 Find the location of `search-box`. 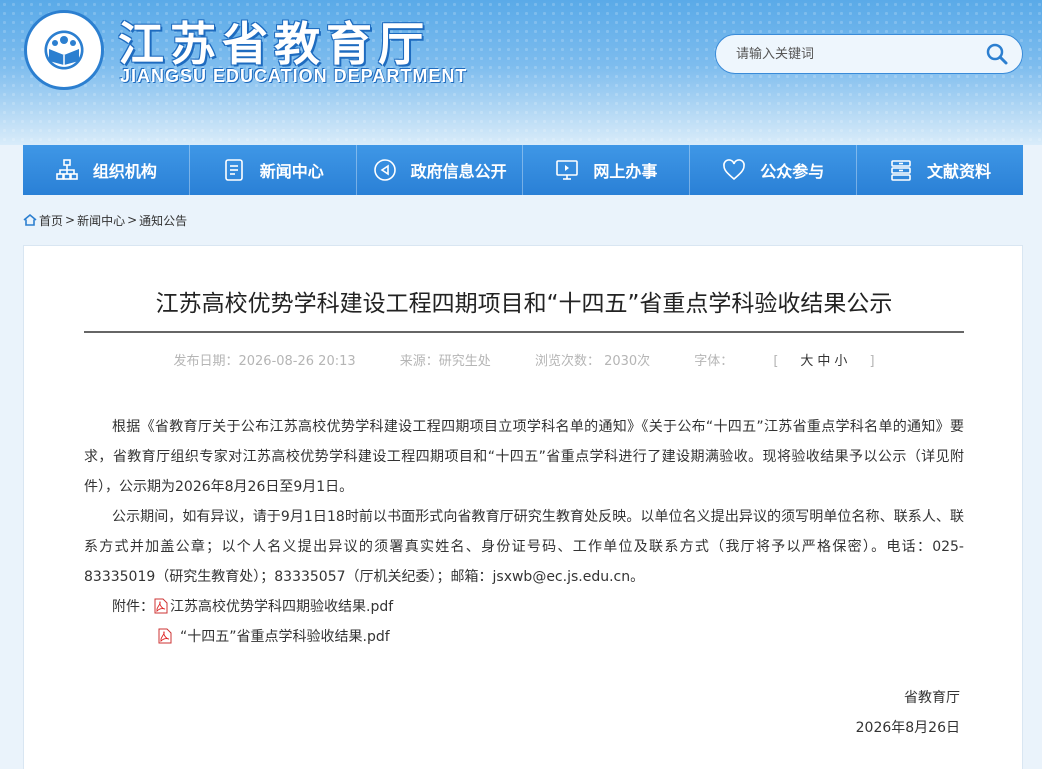

search-box is located at coordinates (869, 54).